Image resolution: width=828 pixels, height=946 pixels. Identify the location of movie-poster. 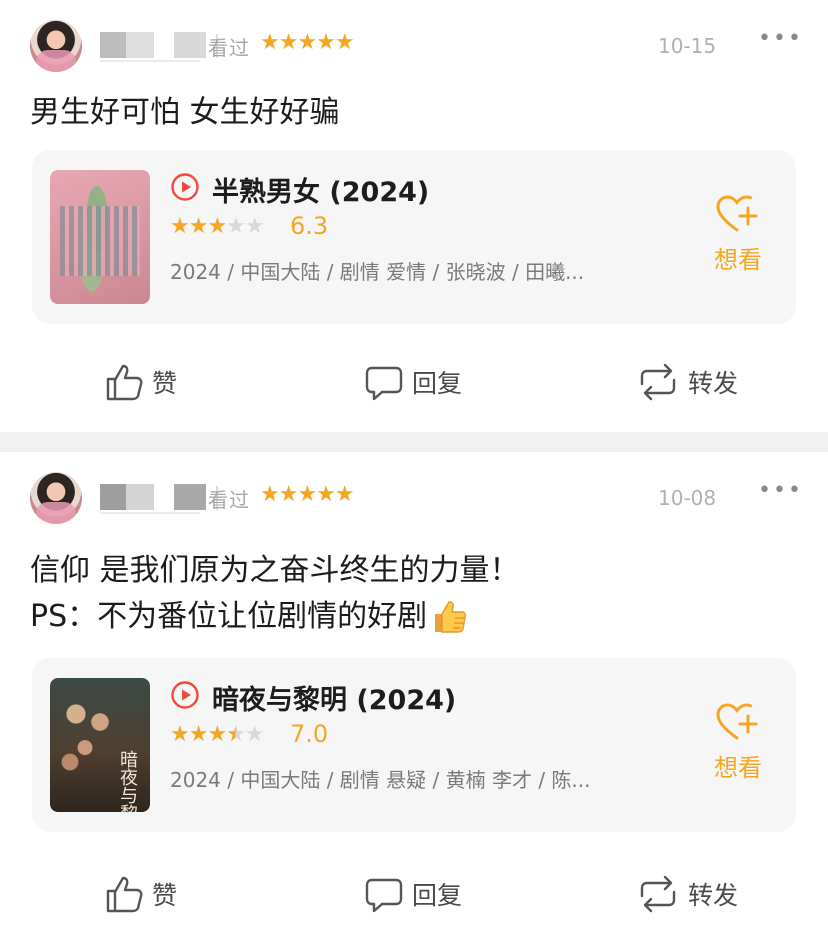
(100, 237).